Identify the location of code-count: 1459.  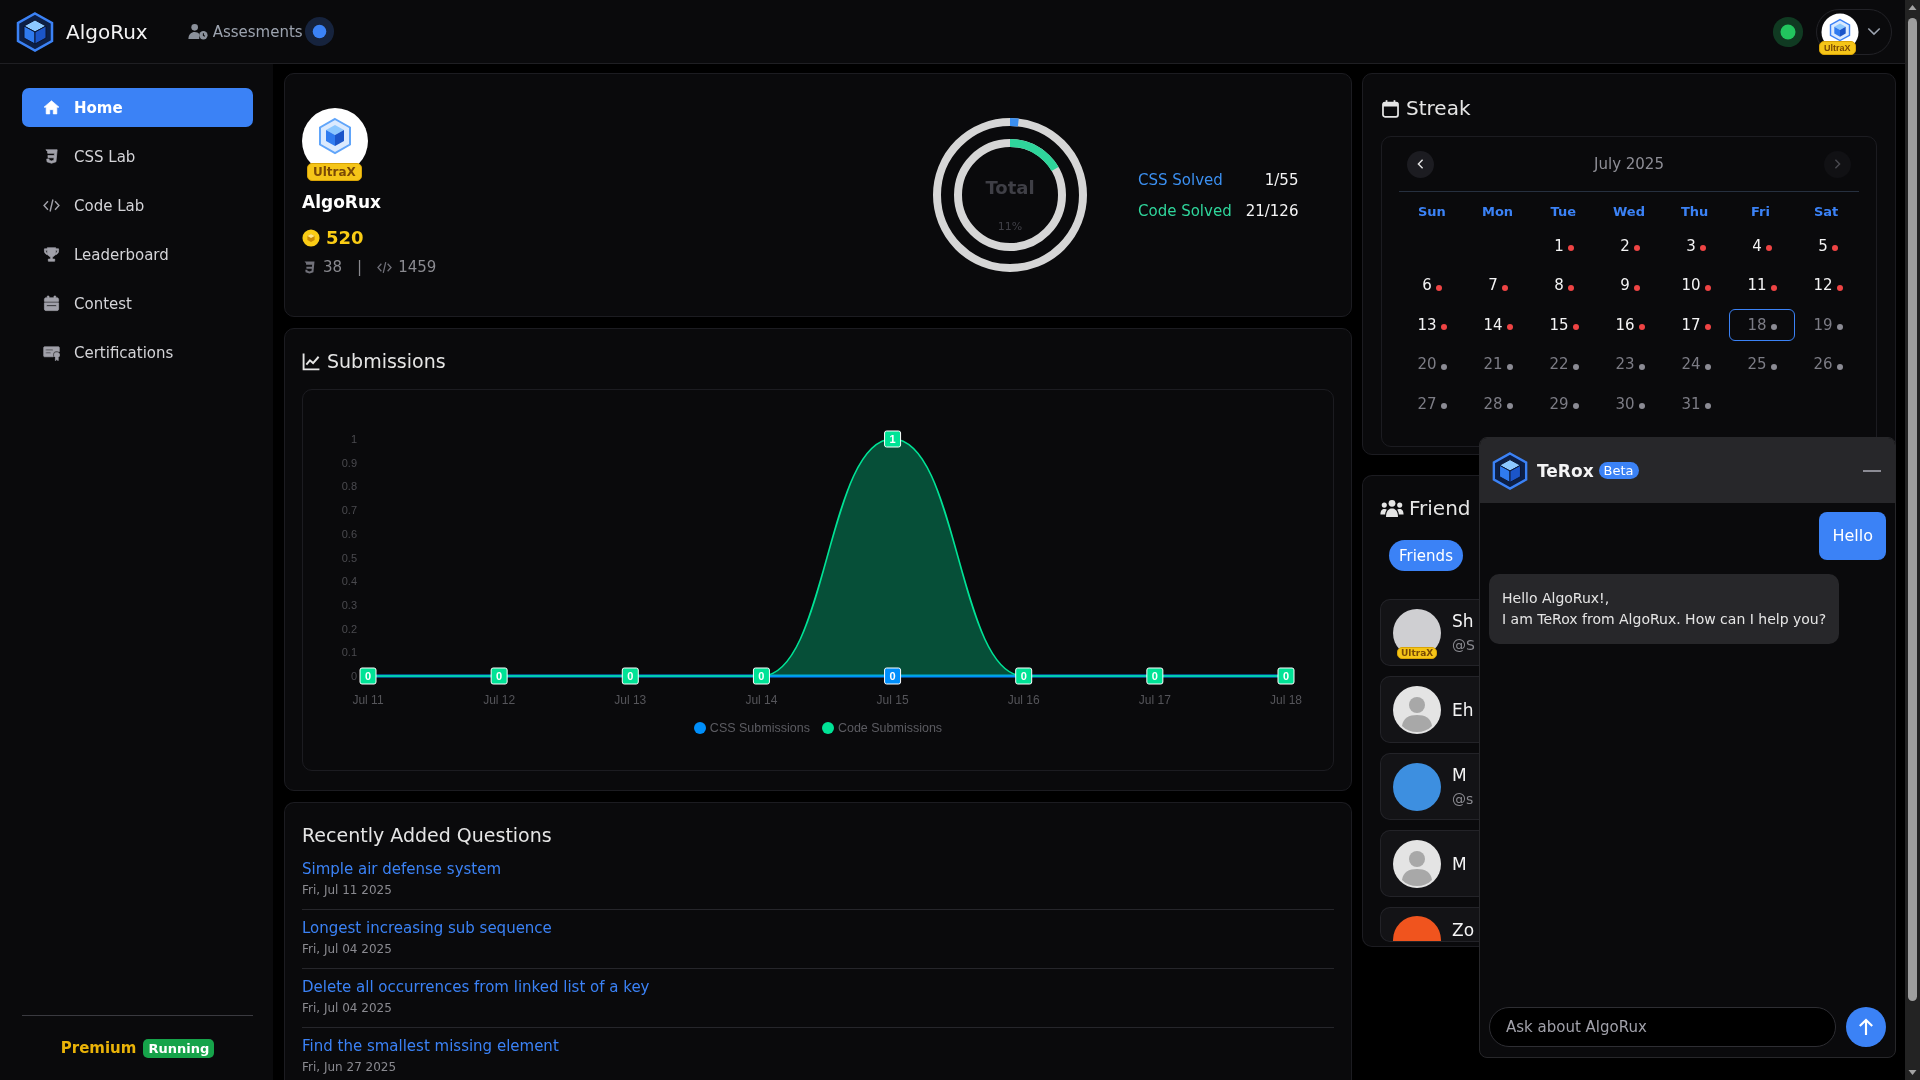
(417, 267).